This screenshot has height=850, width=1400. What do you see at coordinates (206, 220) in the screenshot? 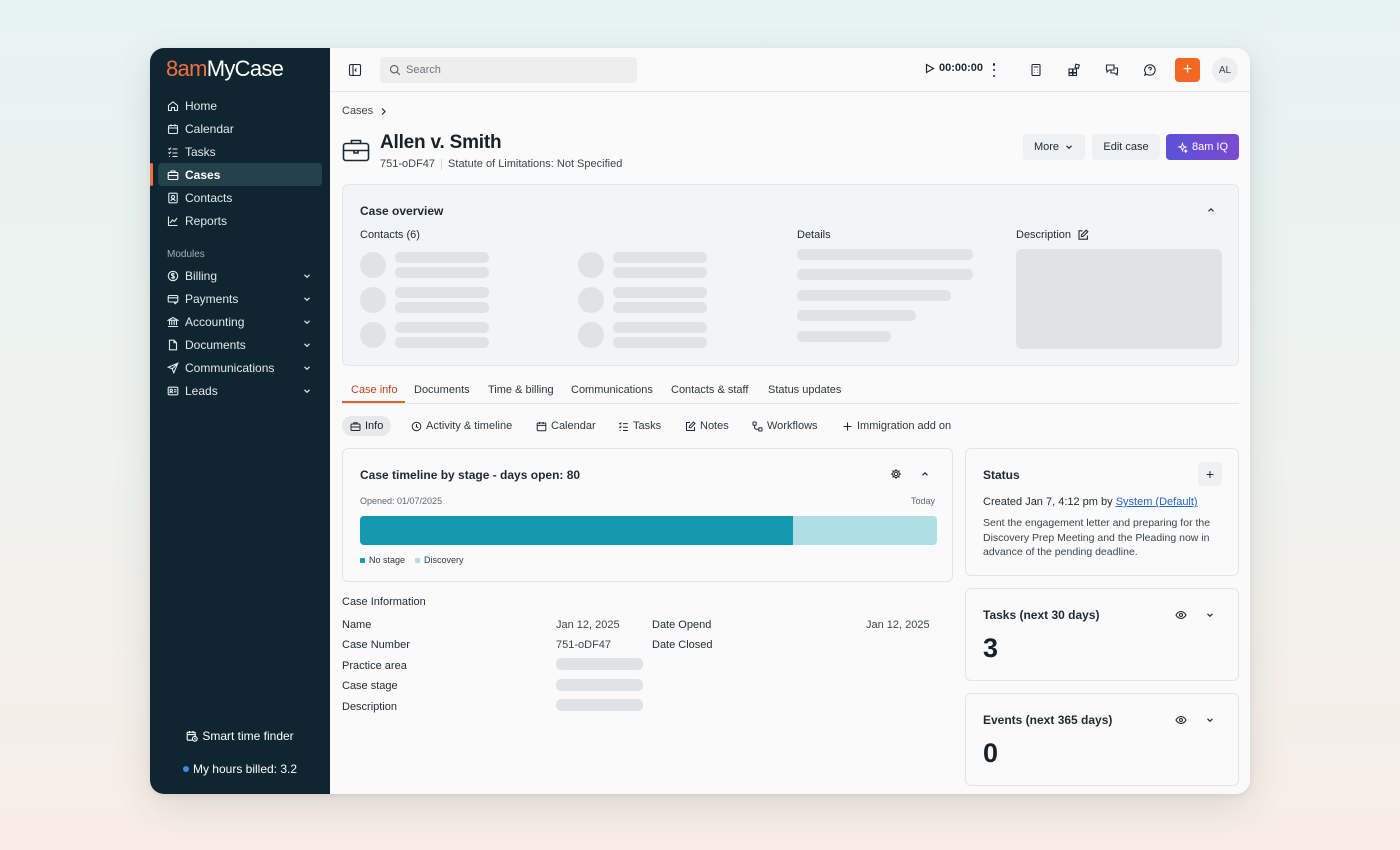
I see `sidebar-item-label: Reports` at bounding box center [206, 220].